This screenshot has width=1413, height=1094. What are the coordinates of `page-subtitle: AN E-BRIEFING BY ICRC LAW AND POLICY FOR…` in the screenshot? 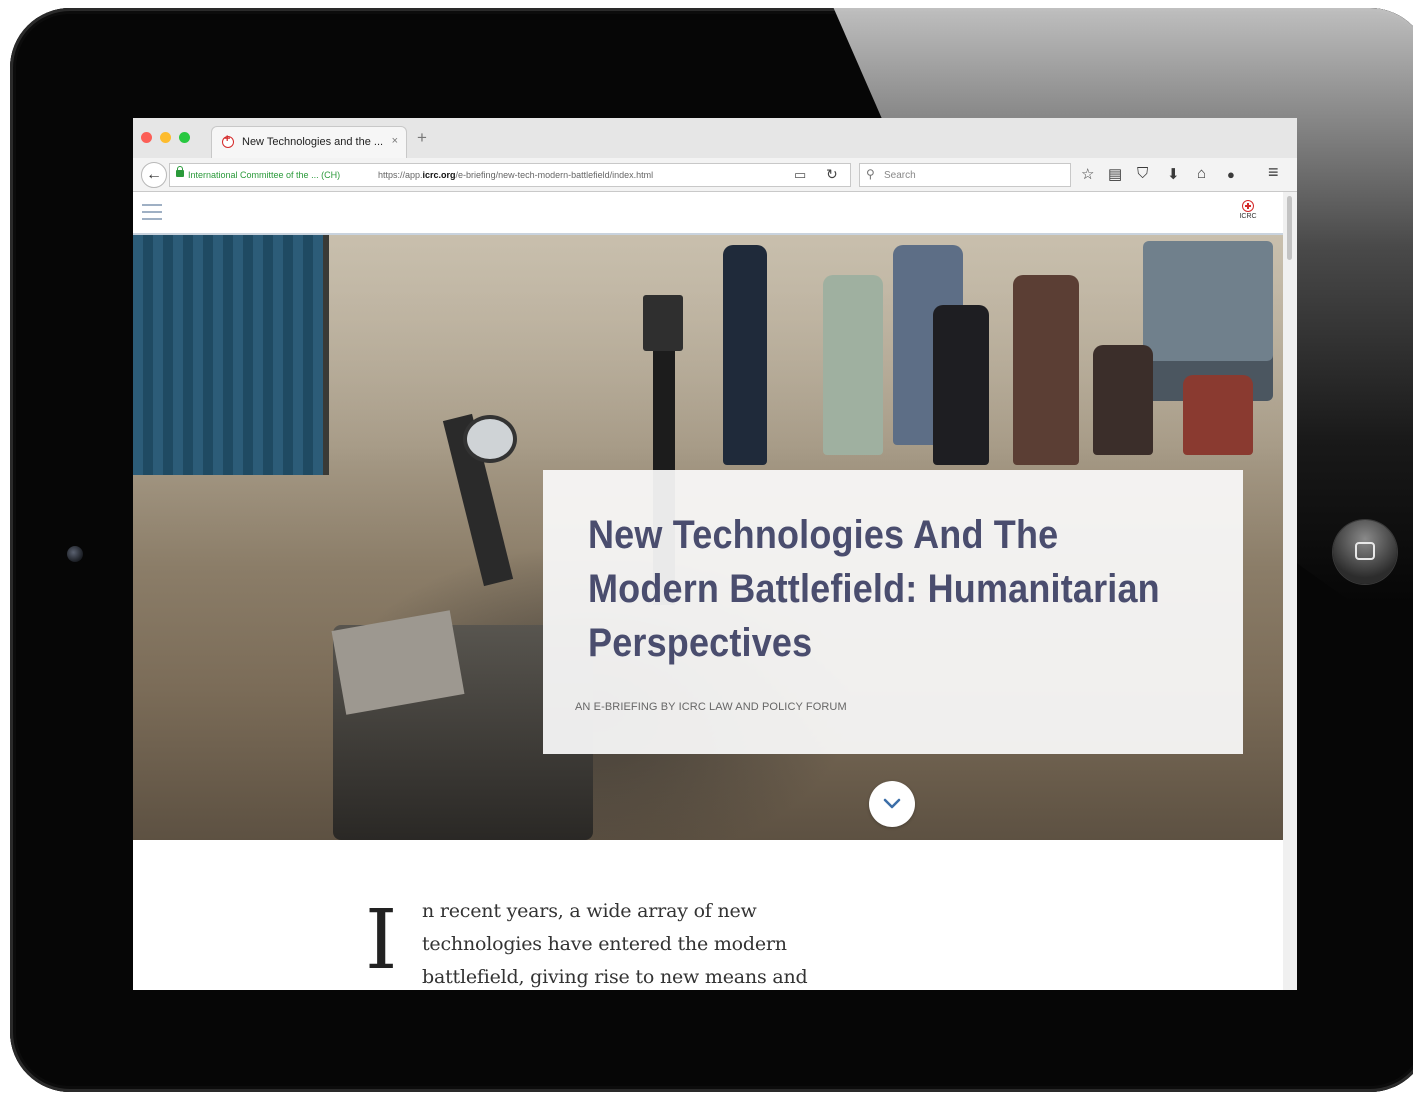 It's located at (711, 707).